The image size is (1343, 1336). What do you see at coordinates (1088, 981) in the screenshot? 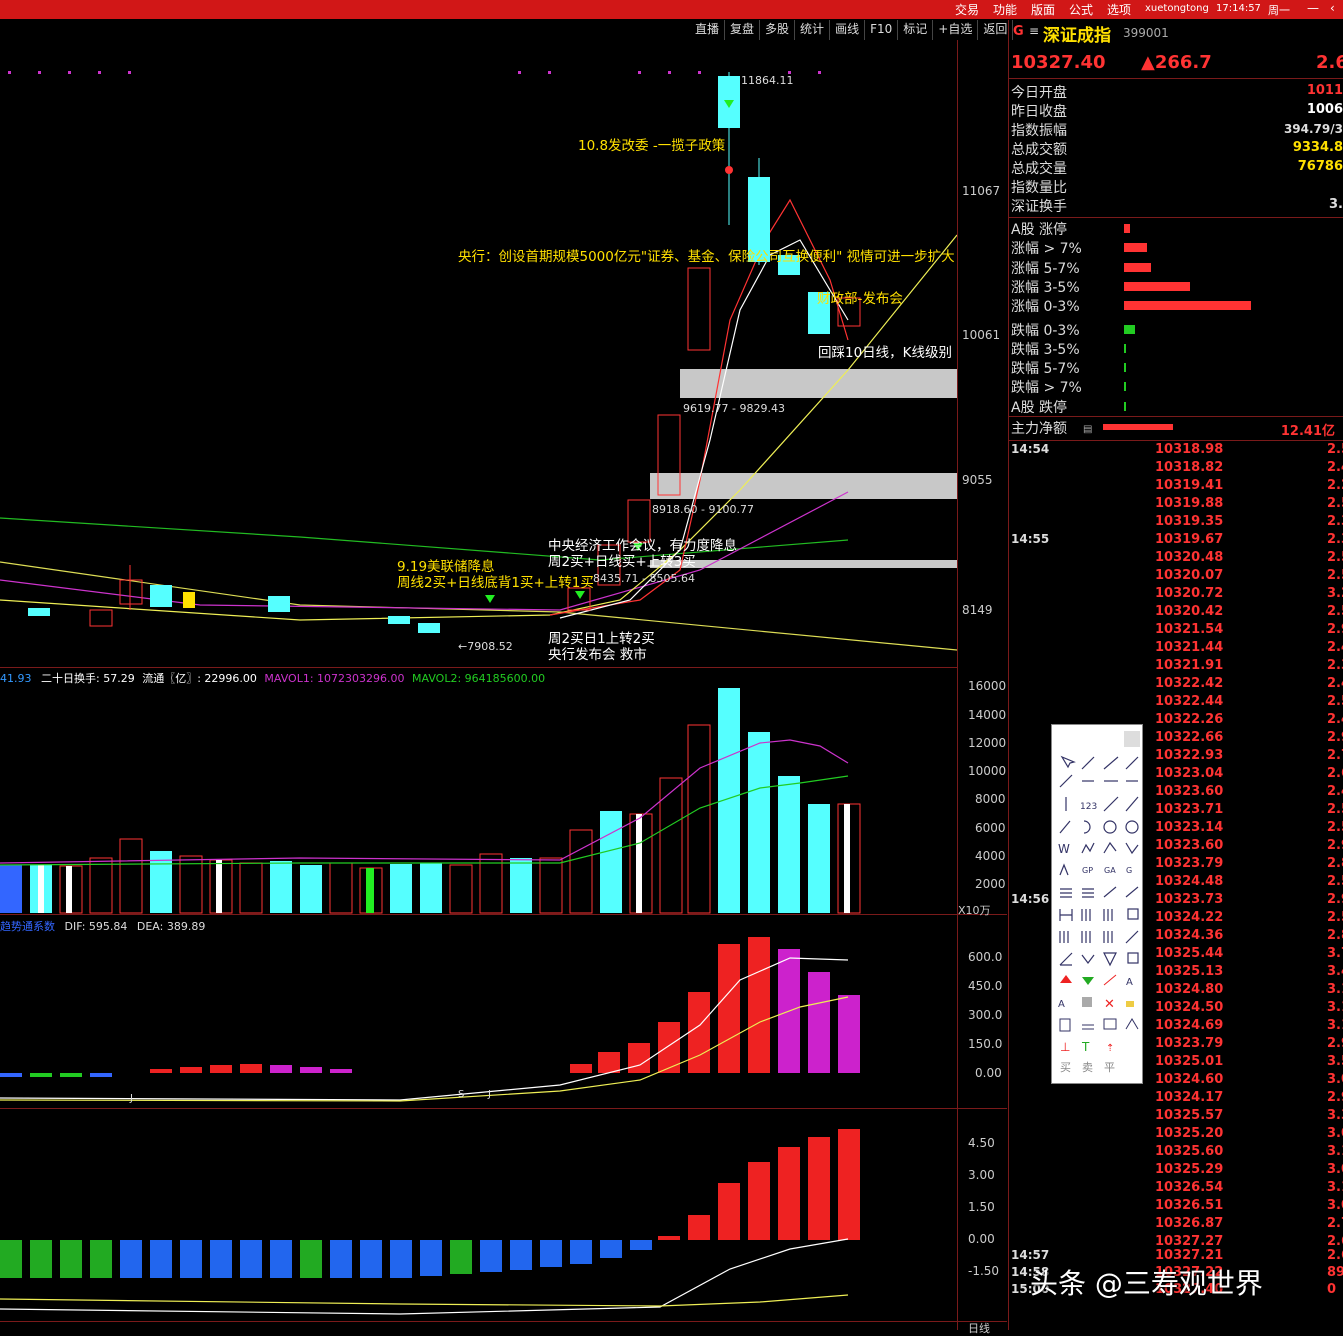
I see `down-arrow-icon` at bounding box center [1088, 981].